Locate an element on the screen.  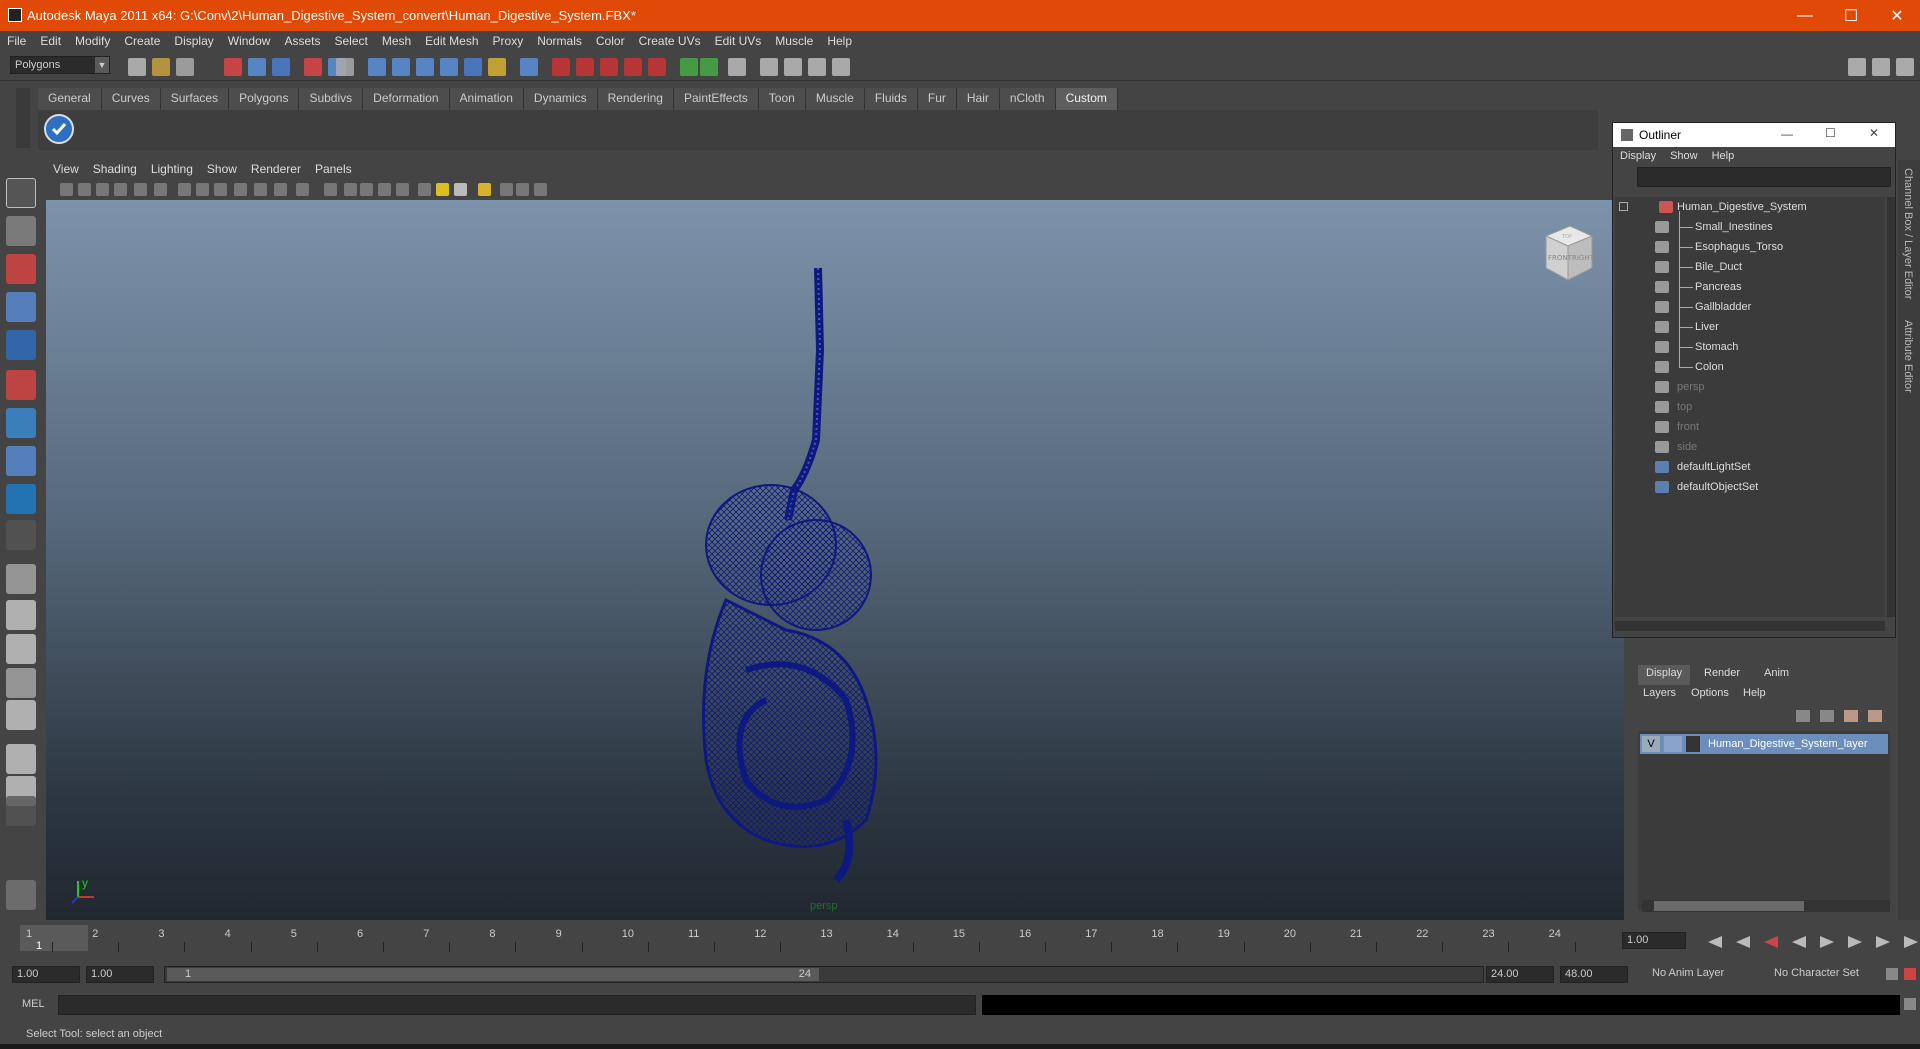
shelf-tab-muscle: Muscle is located at coordinates (835, 99).